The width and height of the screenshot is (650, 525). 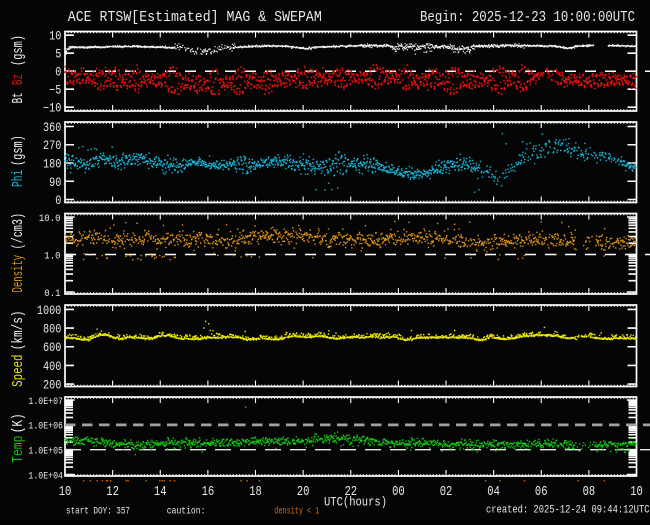 I want to click on svg-text: 1.0E+06, so click(x=45, y=427).